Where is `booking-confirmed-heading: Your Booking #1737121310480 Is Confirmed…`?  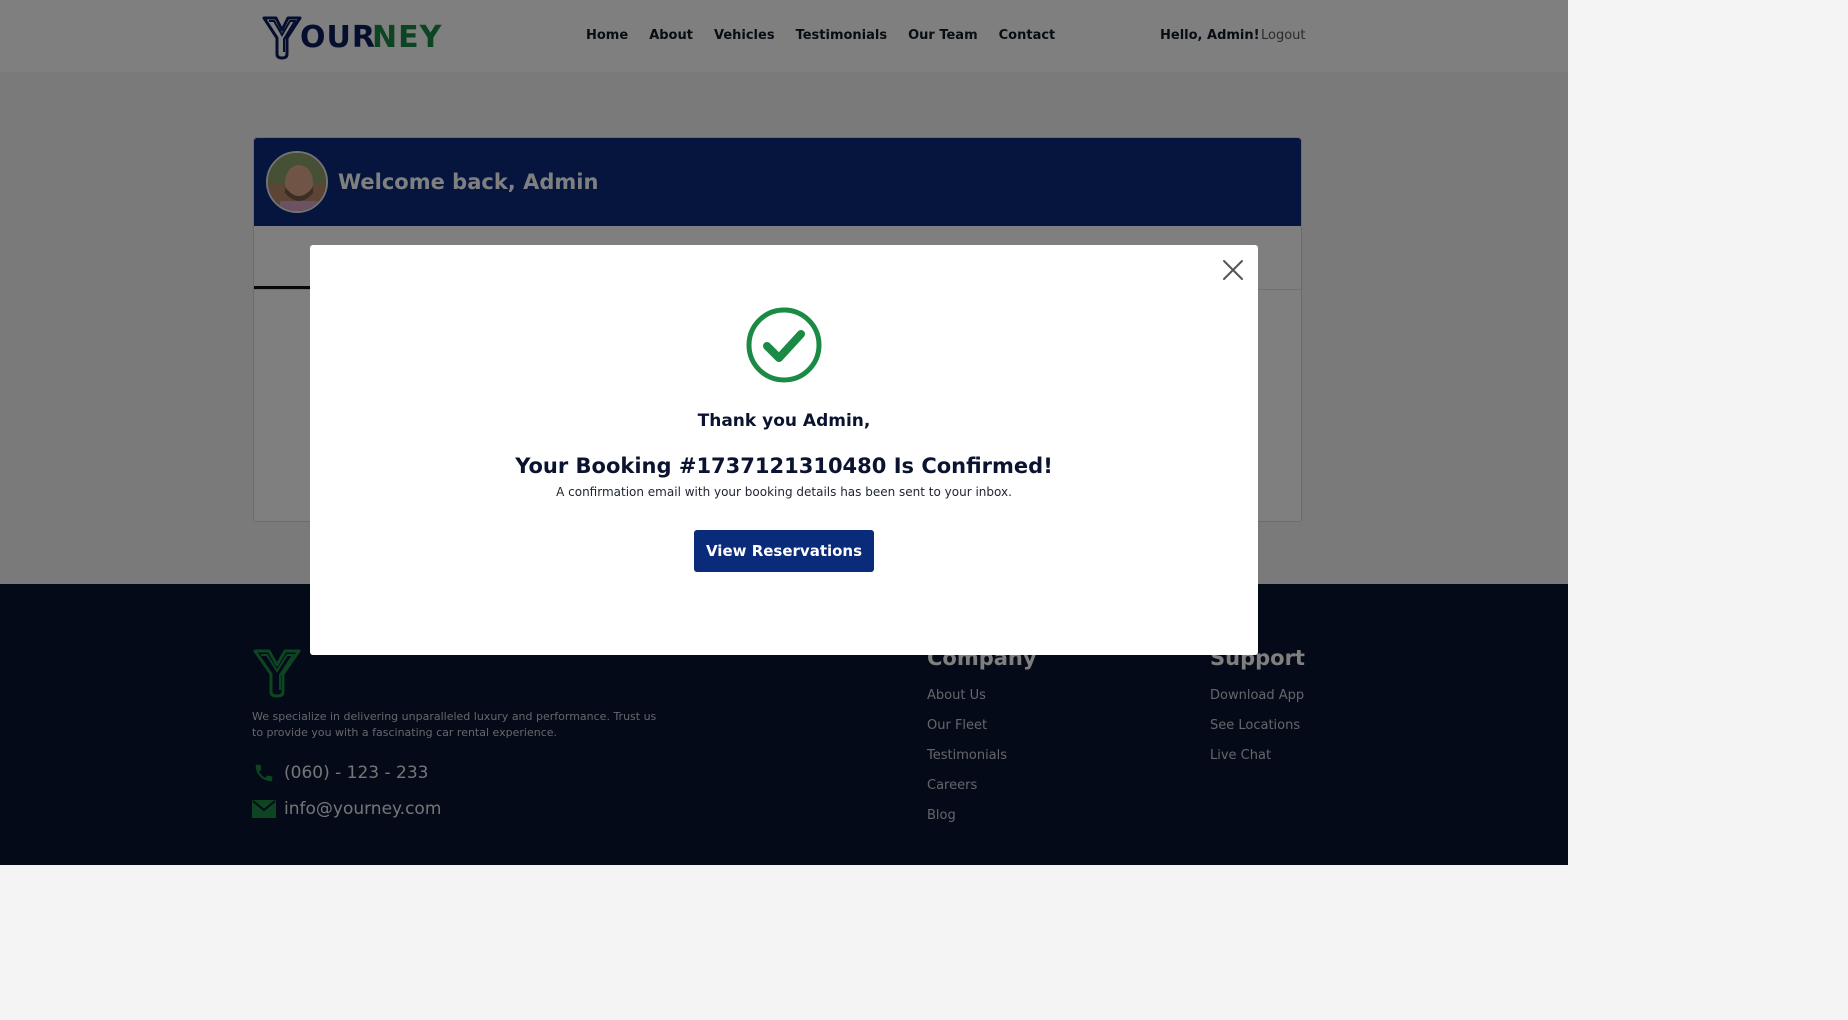
booking-confirmed-heading: Your Booking #1737121310480 Is Confirmed… is located at coordinates (784, 466).